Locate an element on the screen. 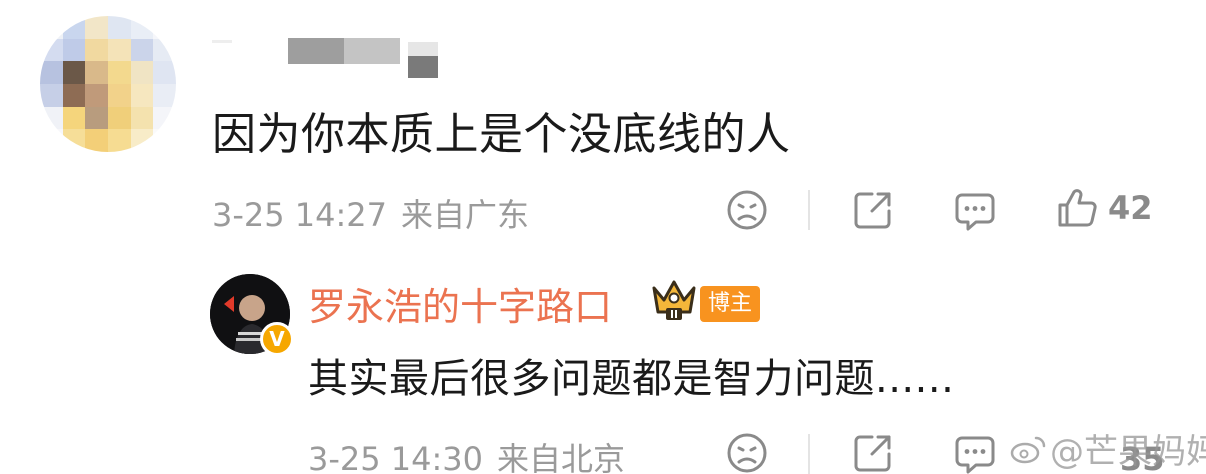 Image resolution: width=1206 pixels, height=474 pixels. watermark: @芒果妈妈 is located at coordinates (1108, 448).